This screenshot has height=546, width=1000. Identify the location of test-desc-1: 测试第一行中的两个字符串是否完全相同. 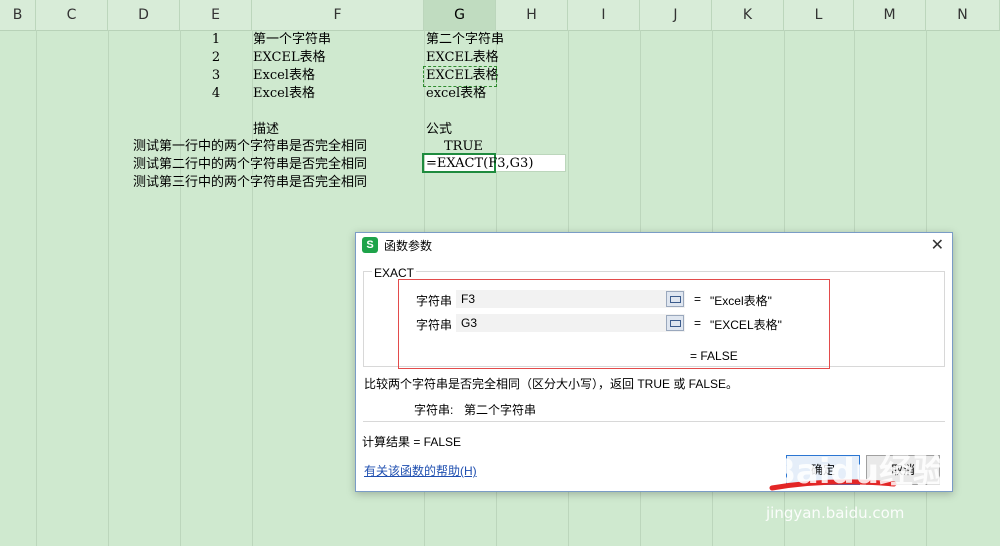
(250, 147).